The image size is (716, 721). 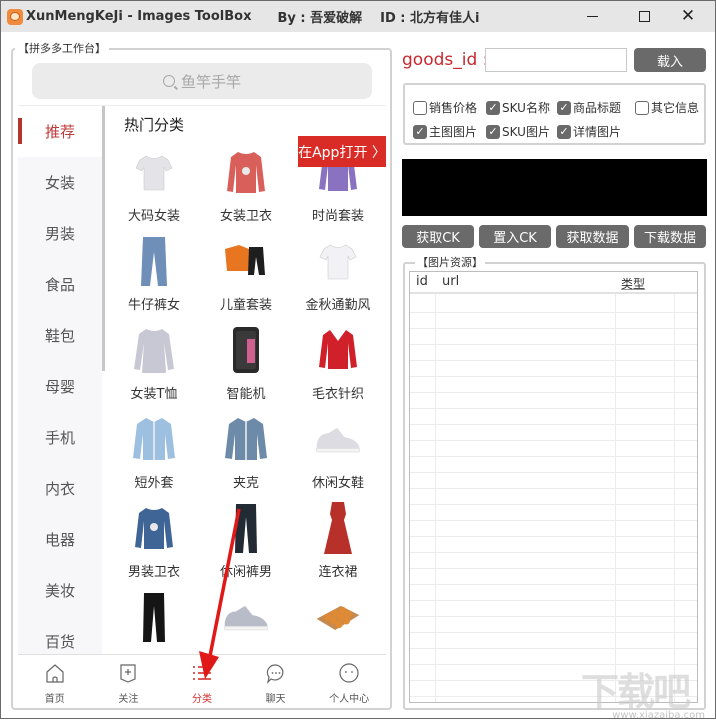 What do you see at coordinates (445, 131) in the screenshot?
I see `option-checkbox: ✓ 主图图片` at bounding box center [445, 131].